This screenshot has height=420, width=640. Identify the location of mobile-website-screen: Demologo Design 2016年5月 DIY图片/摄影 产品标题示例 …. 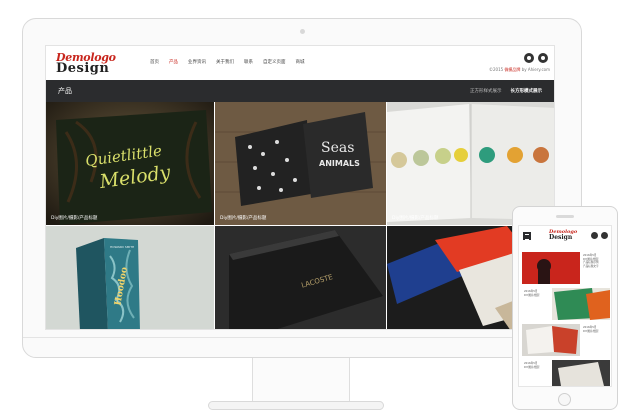
(565, 306).